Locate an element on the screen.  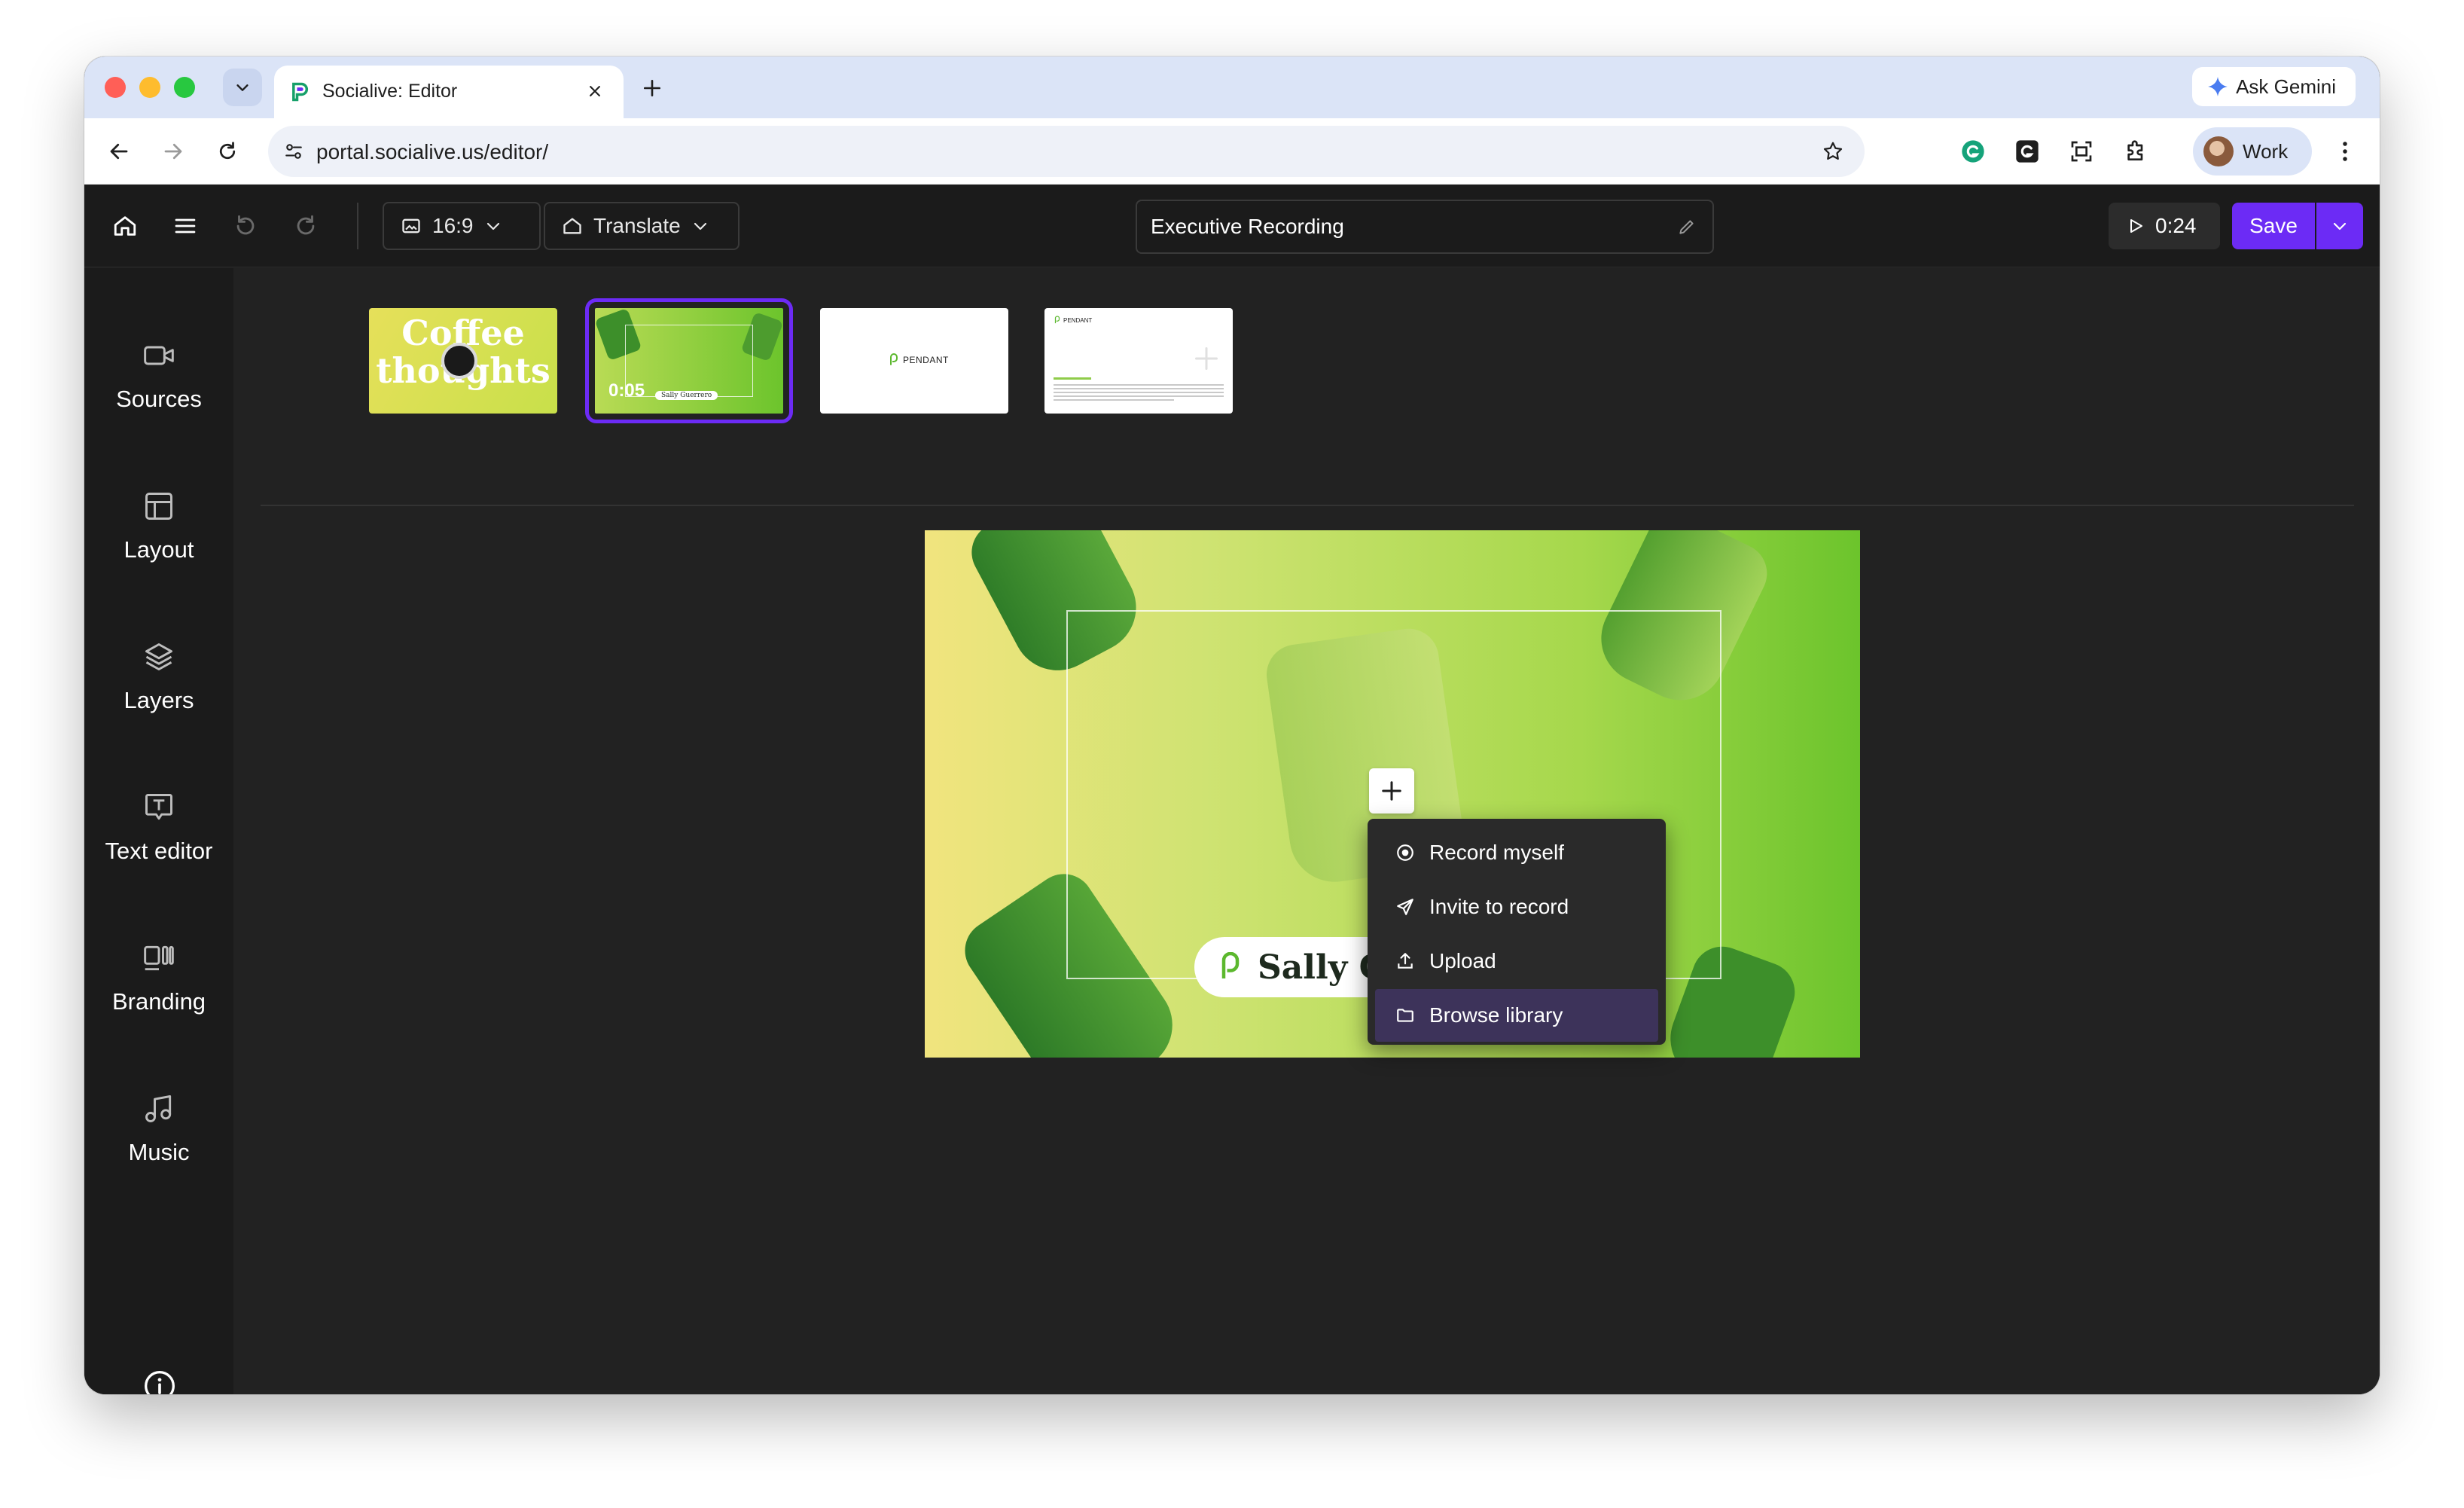
sidebar-item-label: Sources is located at coordinates (159, 399).